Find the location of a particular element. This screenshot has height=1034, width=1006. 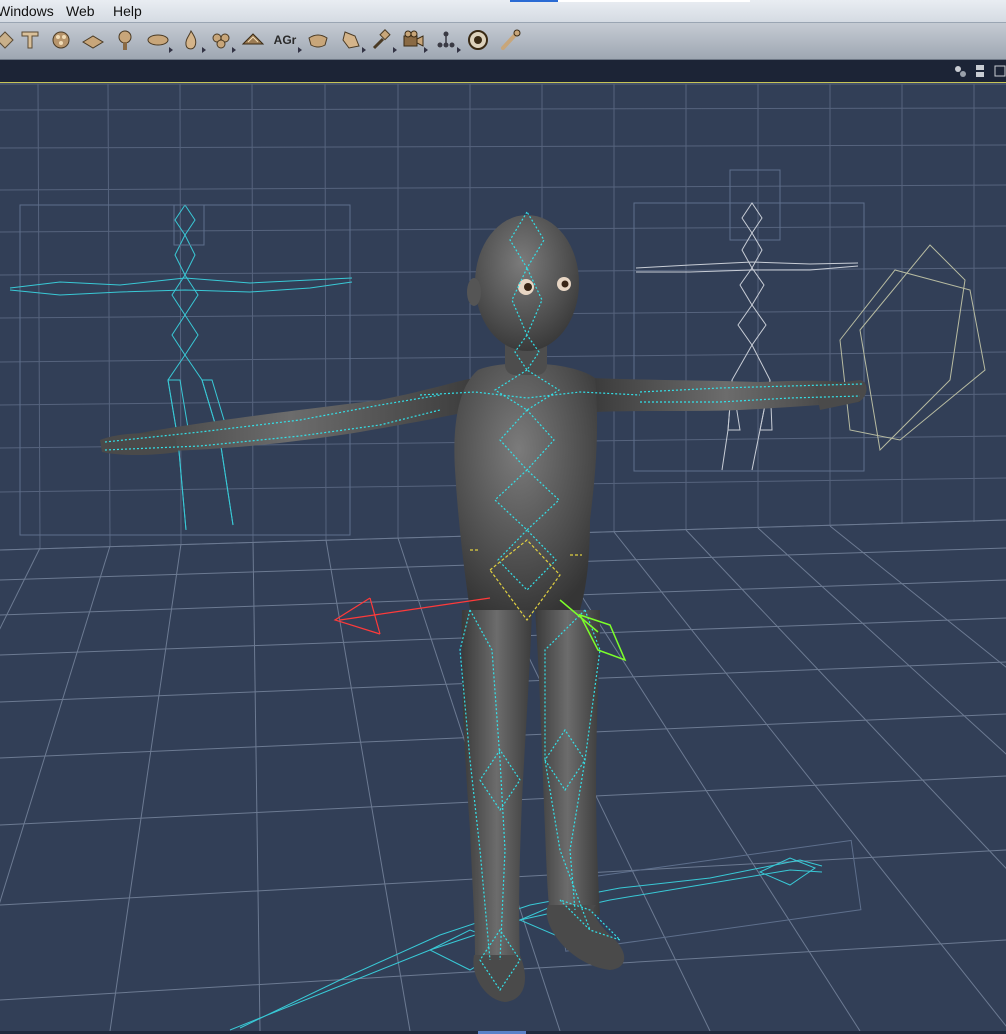

scale-tool-icon is located at coordinates (318, 40).